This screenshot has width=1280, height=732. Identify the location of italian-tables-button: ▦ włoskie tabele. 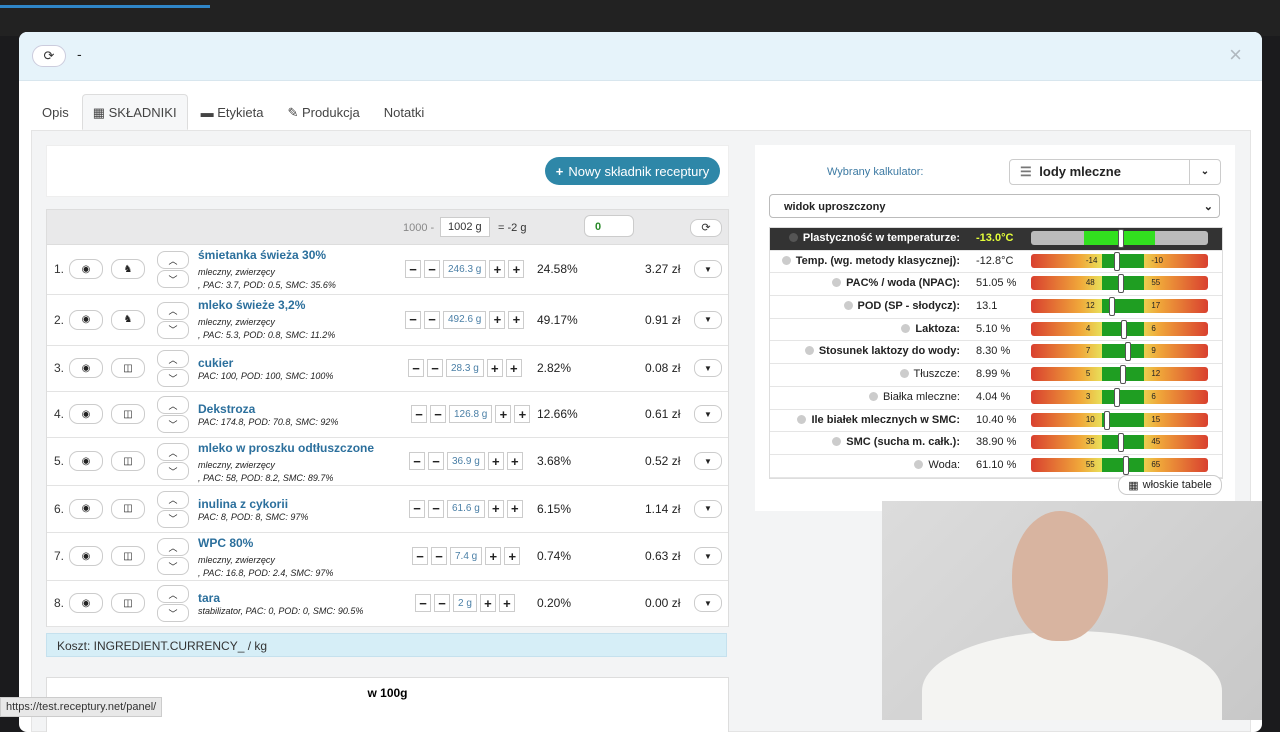
(1170, 485).